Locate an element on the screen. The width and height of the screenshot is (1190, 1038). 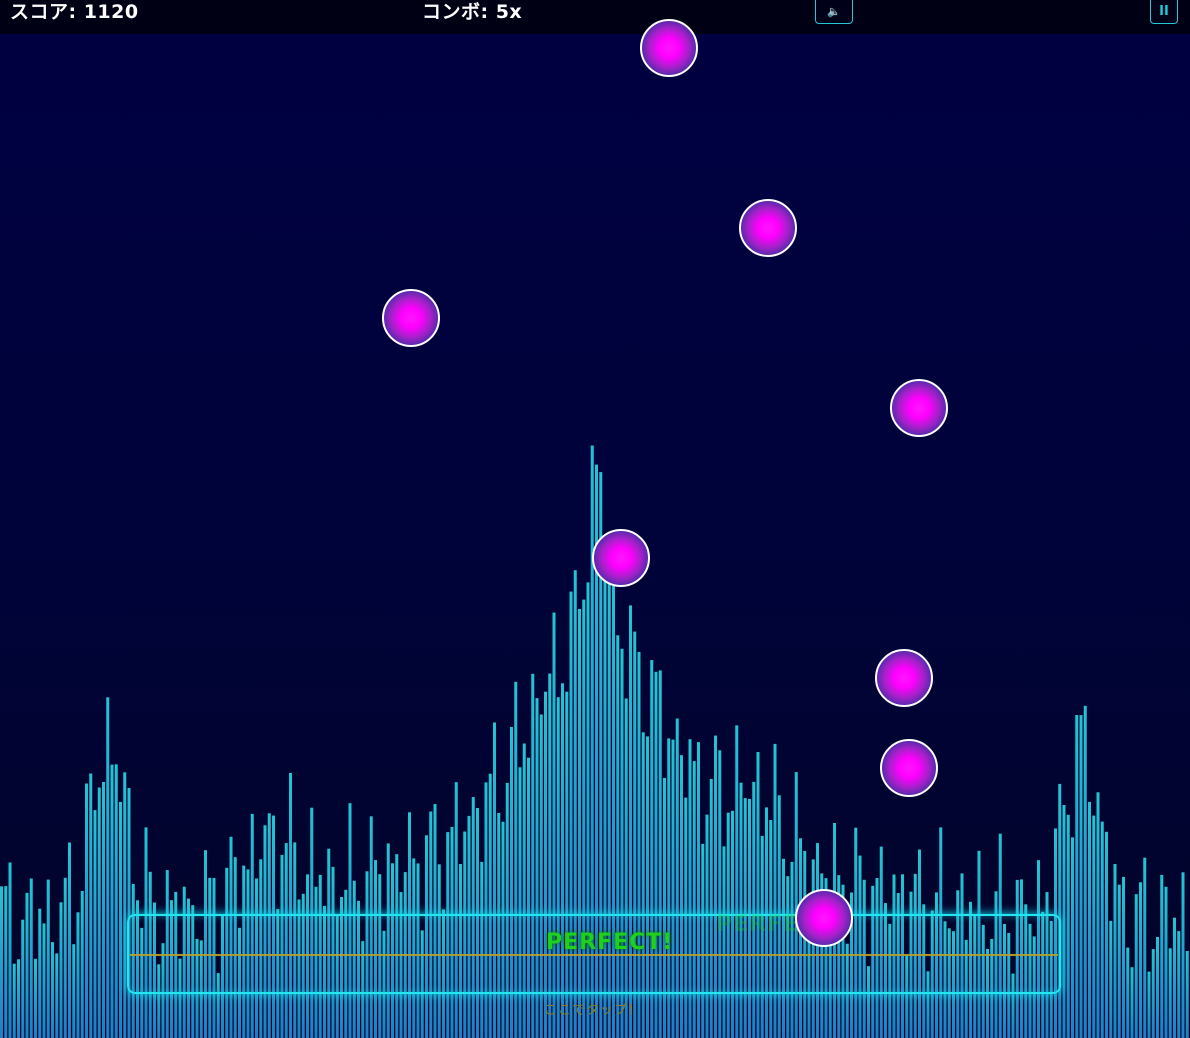
top-hud-bar is located at coordinates (595, 17).